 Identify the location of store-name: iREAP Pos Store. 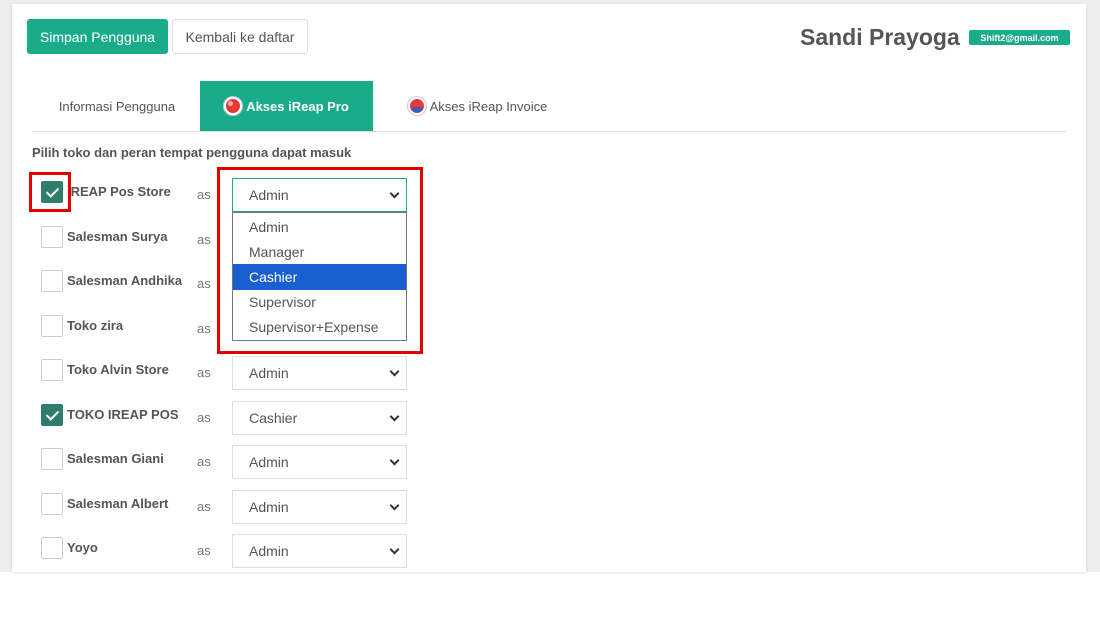
(119, 191).